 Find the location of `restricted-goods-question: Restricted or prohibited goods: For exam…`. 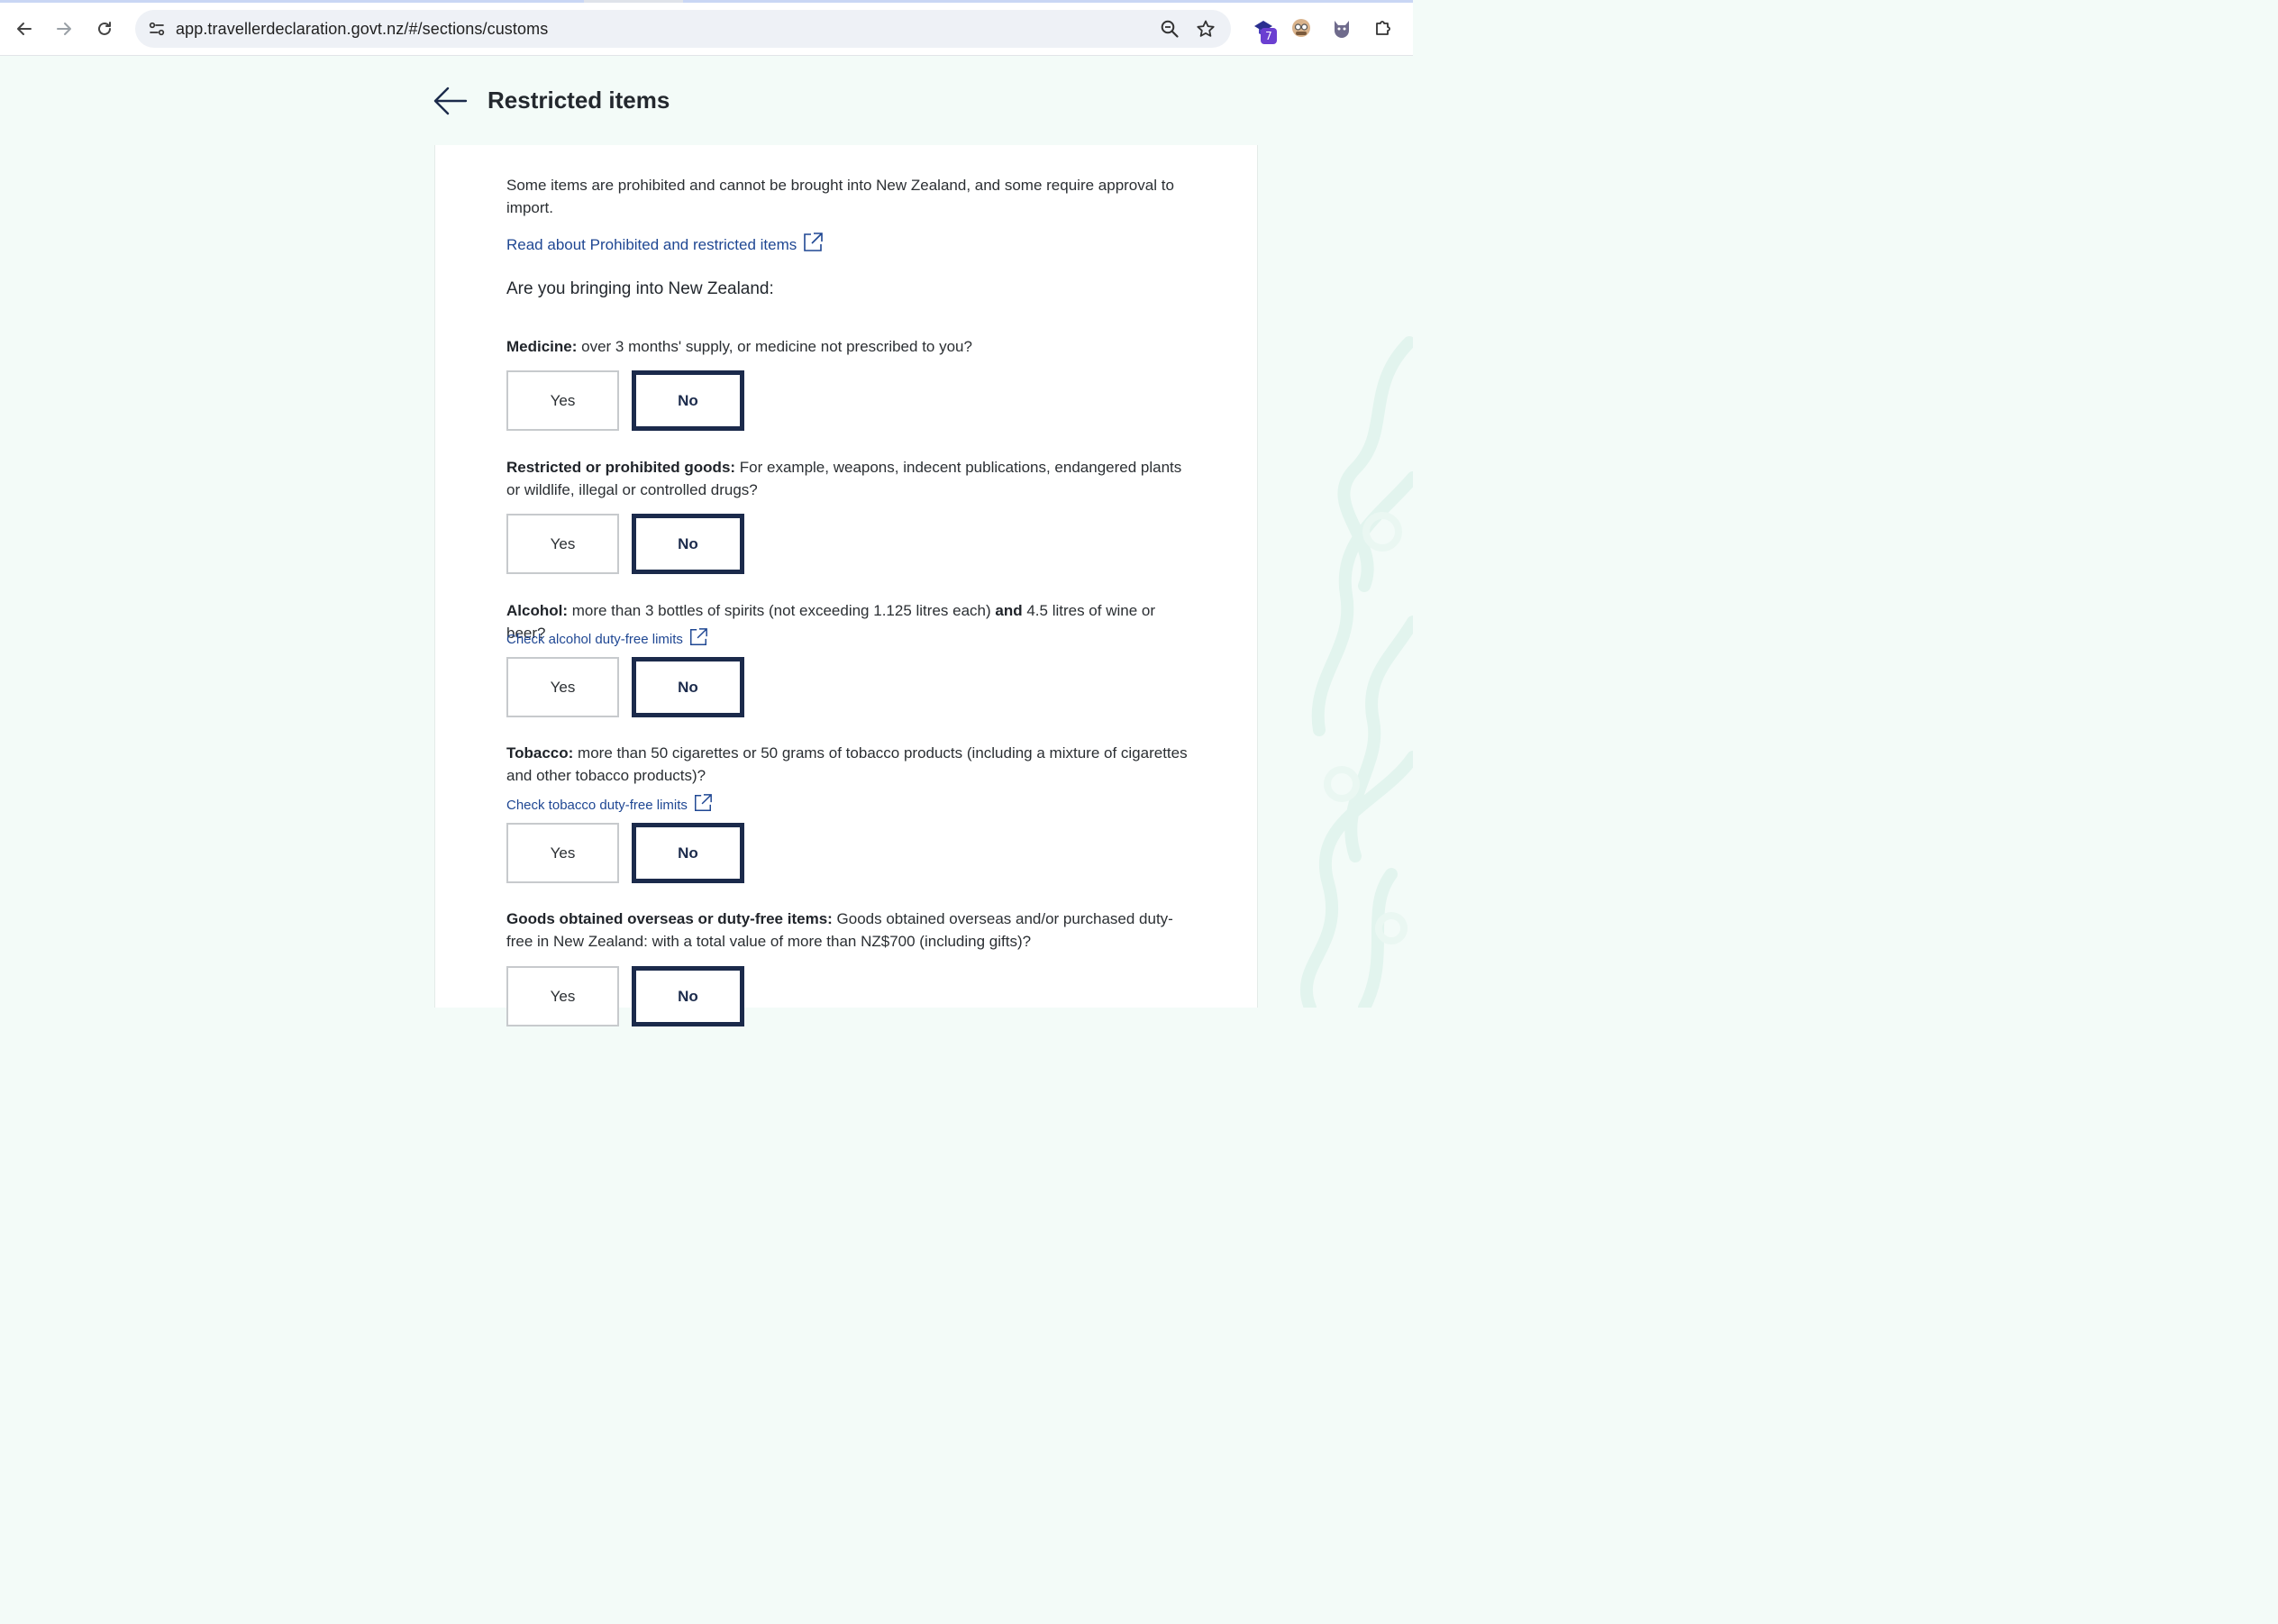

restricted-goods-question: Restricted or prohibited goods: For exam… is located at coordinates (844, 478).